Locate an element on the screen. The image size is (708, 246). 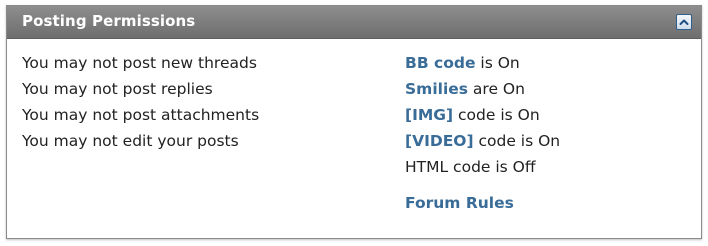
bbcode-setting: BB code is On is located at coordinates (482, 63).